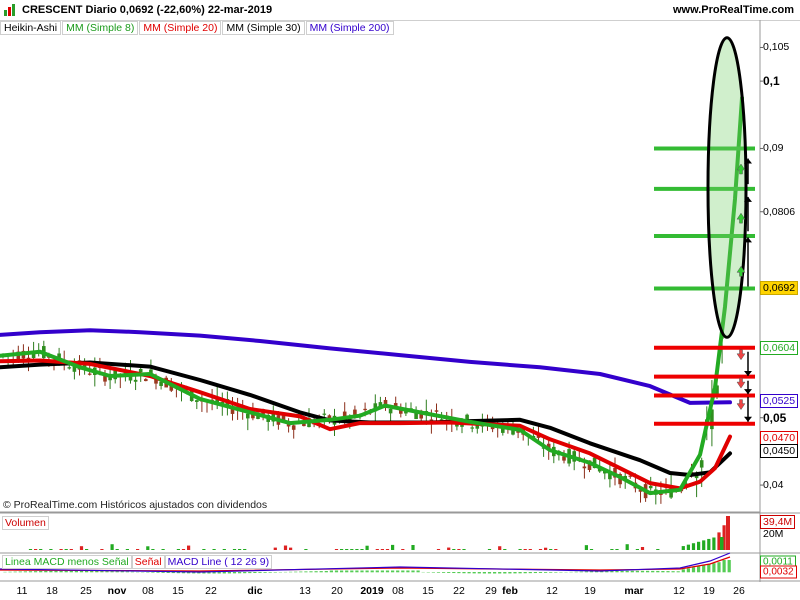 The image size is (800, 600). I want to click on date-tick-label: 08, so click(398, 591).